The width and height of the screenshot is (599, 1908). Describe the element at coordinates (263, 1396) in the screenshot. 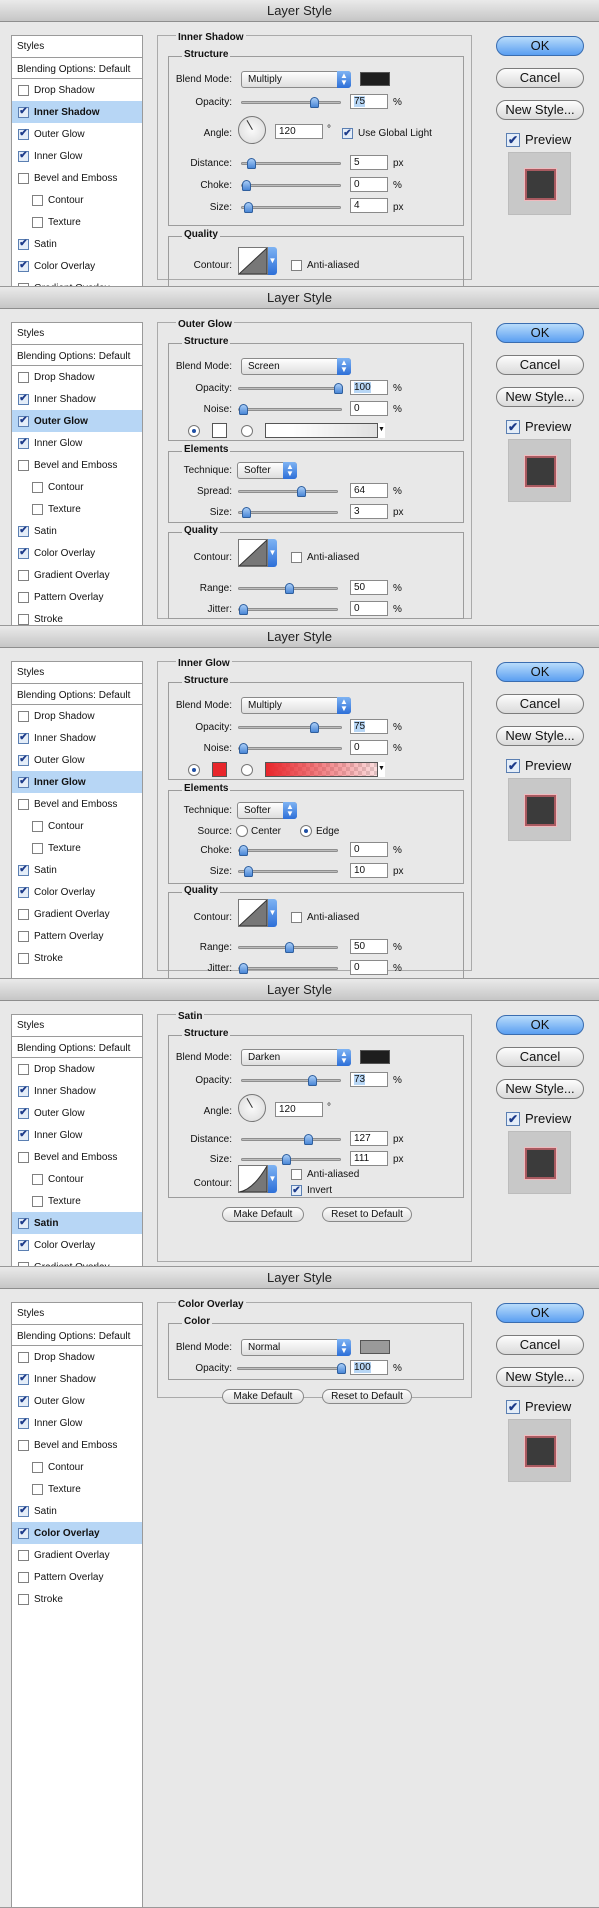

I see `make-default-button: Make Default` at that location.